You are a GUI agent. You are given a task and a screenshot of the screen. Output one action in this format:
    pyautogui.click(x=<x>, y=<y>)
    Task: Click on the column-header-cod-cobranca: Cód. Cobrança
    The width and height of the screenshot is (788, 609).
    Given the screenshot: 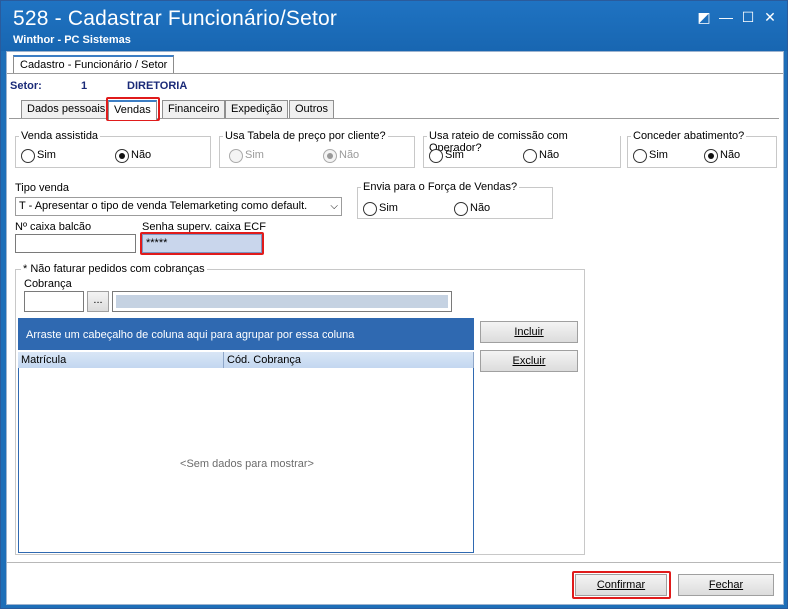 What is the action you would take?
    pyautogui.click(x=349, y=360)
    